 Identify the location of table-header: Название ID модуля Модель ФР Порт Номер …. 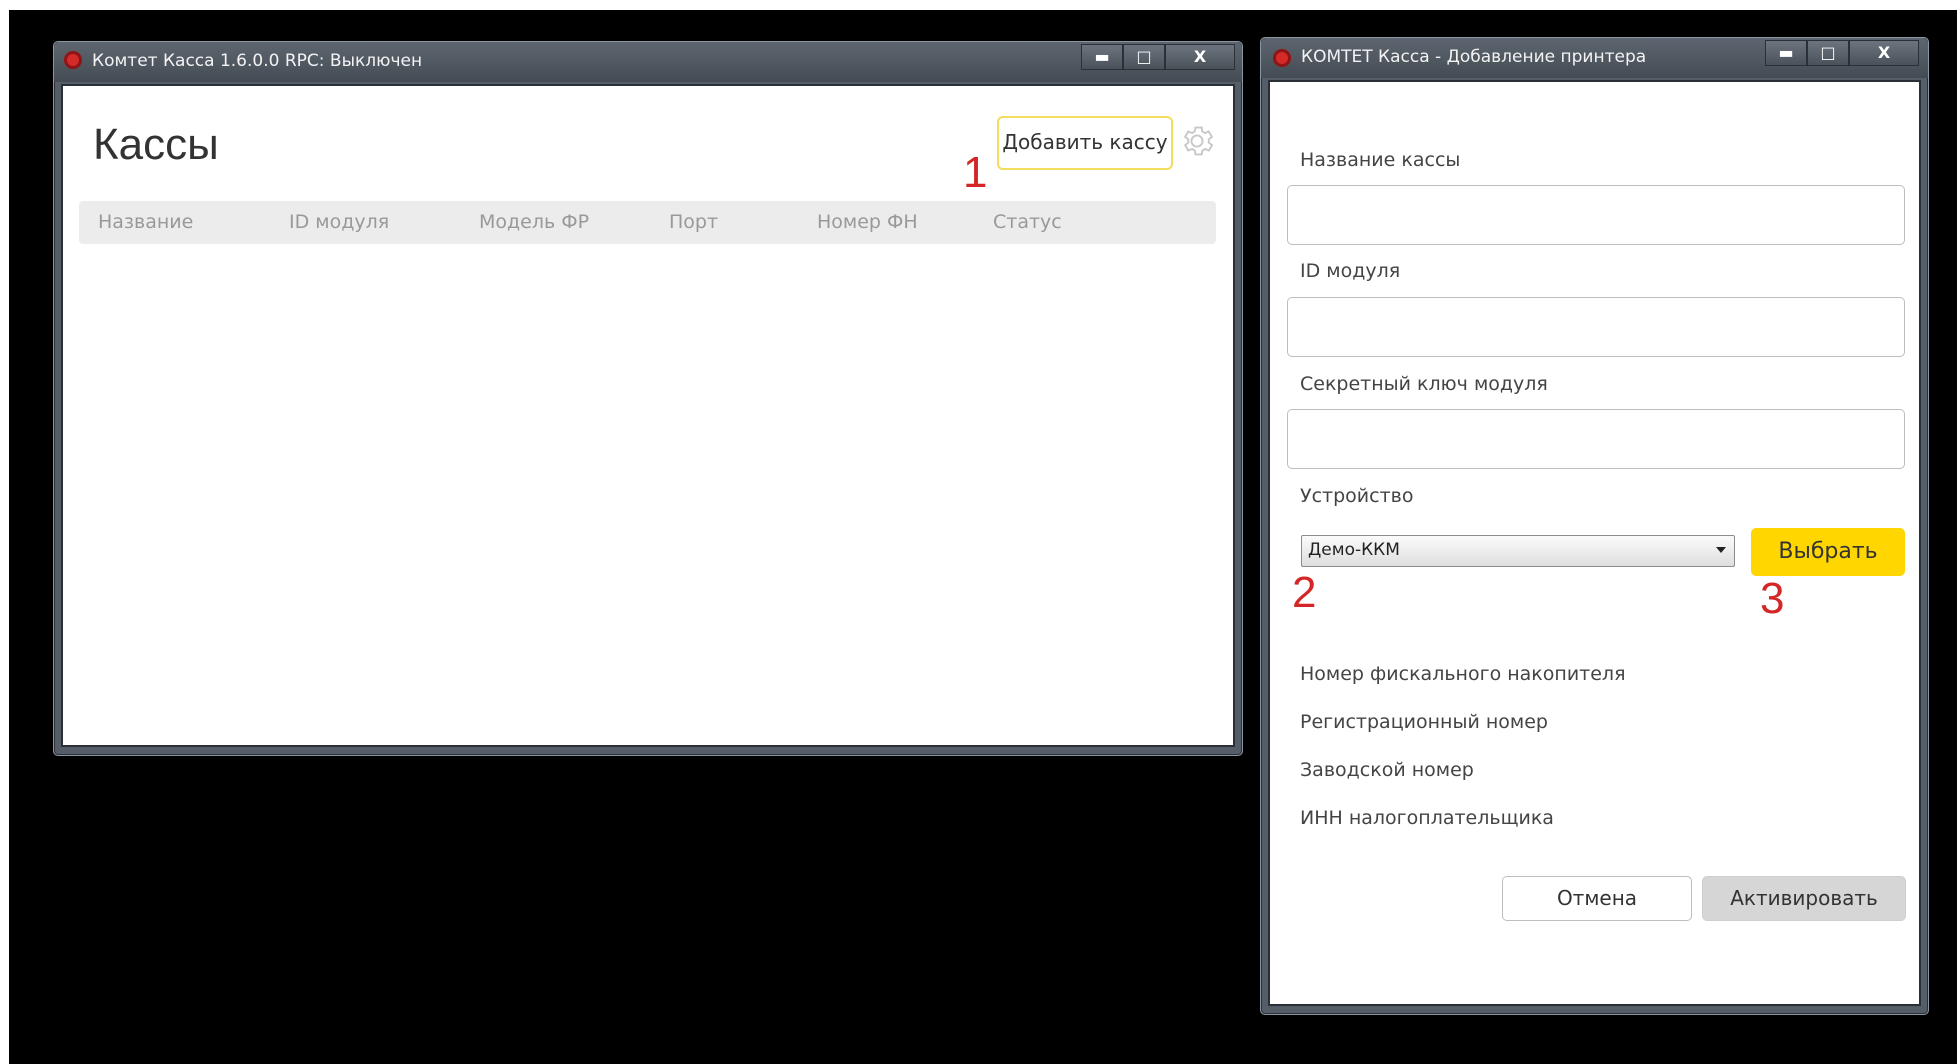
(647, 222).